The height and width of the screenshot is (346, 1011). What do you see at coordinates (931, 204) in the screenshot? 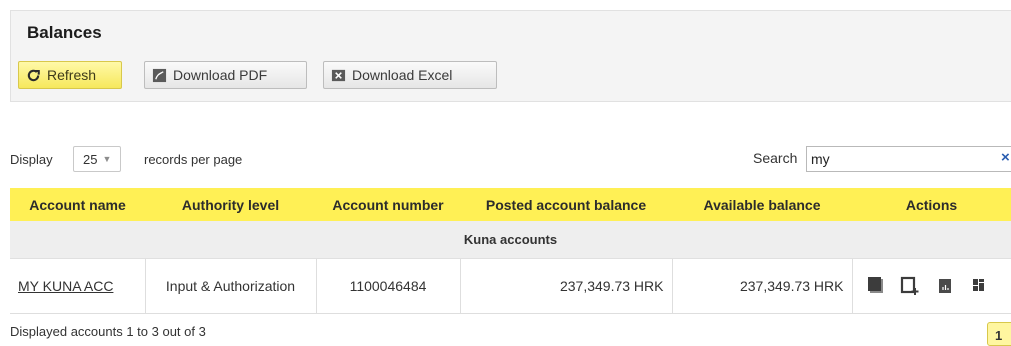
I see `column-header-actions: Actions` at bounding box center [931, 204].